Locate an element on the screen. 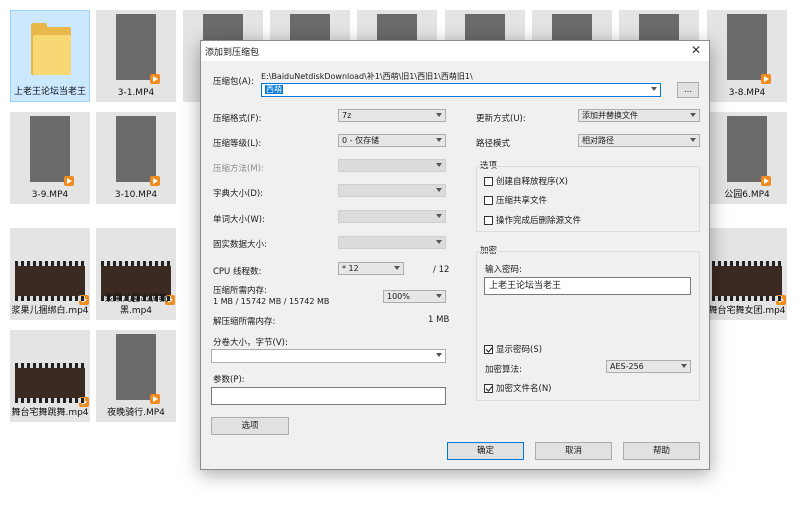 This screenshot has height=529, width=800. cpu-label: CPU 线程数: is located at coordinates (237, 272).